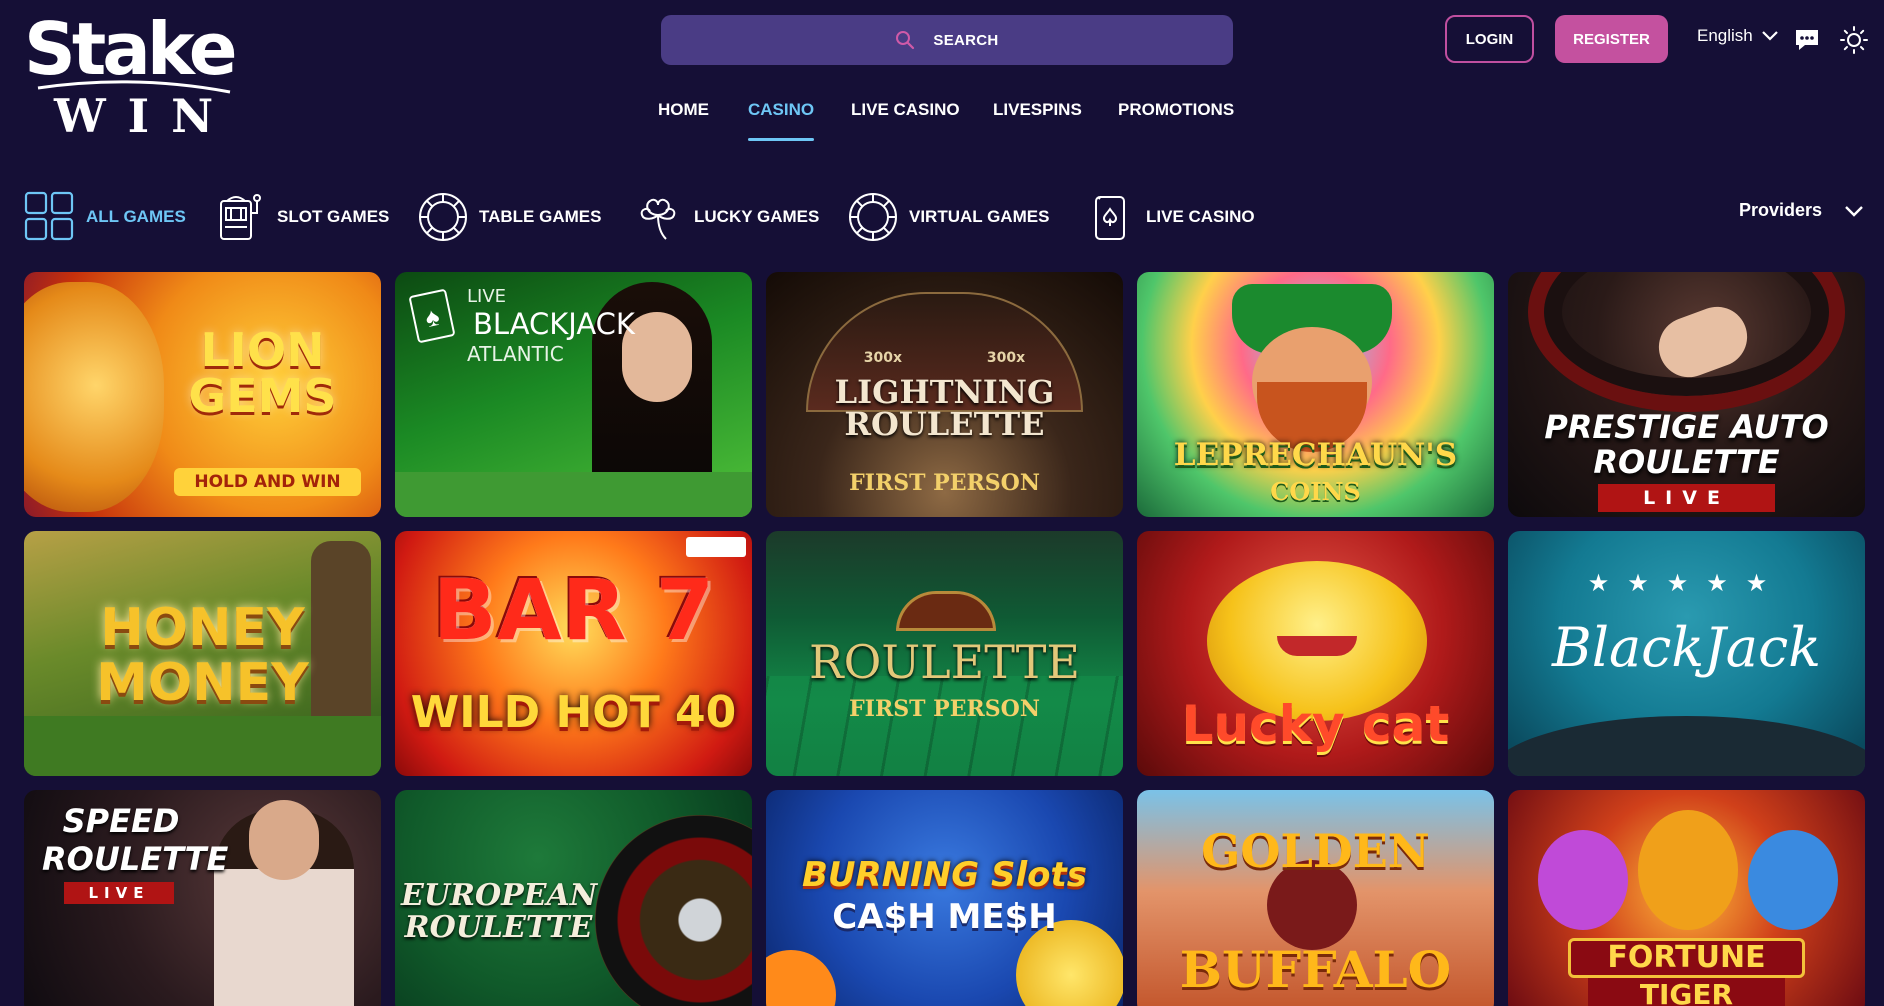  Describe the element at coordinates (1315, 455) in the screenshot. I see `game-title: LEPRECHAUN'S` at that location.